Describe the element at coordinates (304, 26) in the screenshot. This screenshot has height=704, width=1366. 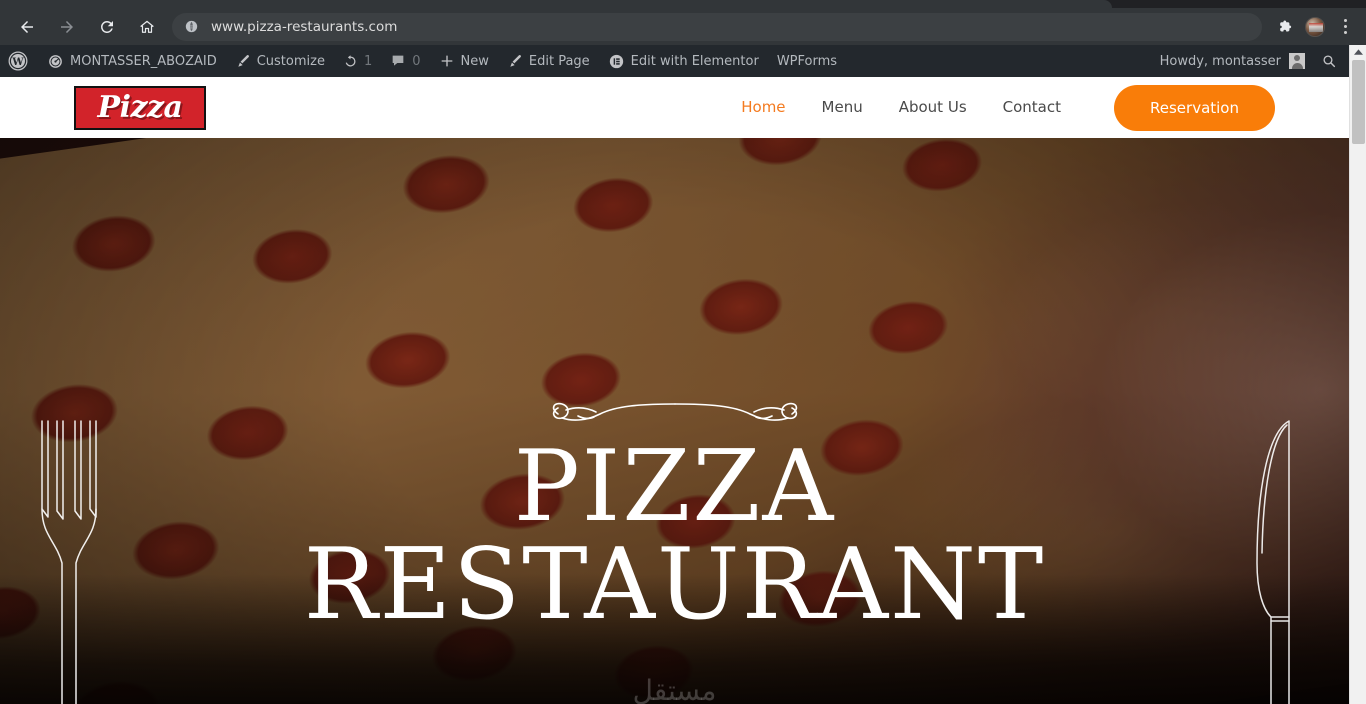
I see `url-text: www.pizza-restaurants.com` at that location.